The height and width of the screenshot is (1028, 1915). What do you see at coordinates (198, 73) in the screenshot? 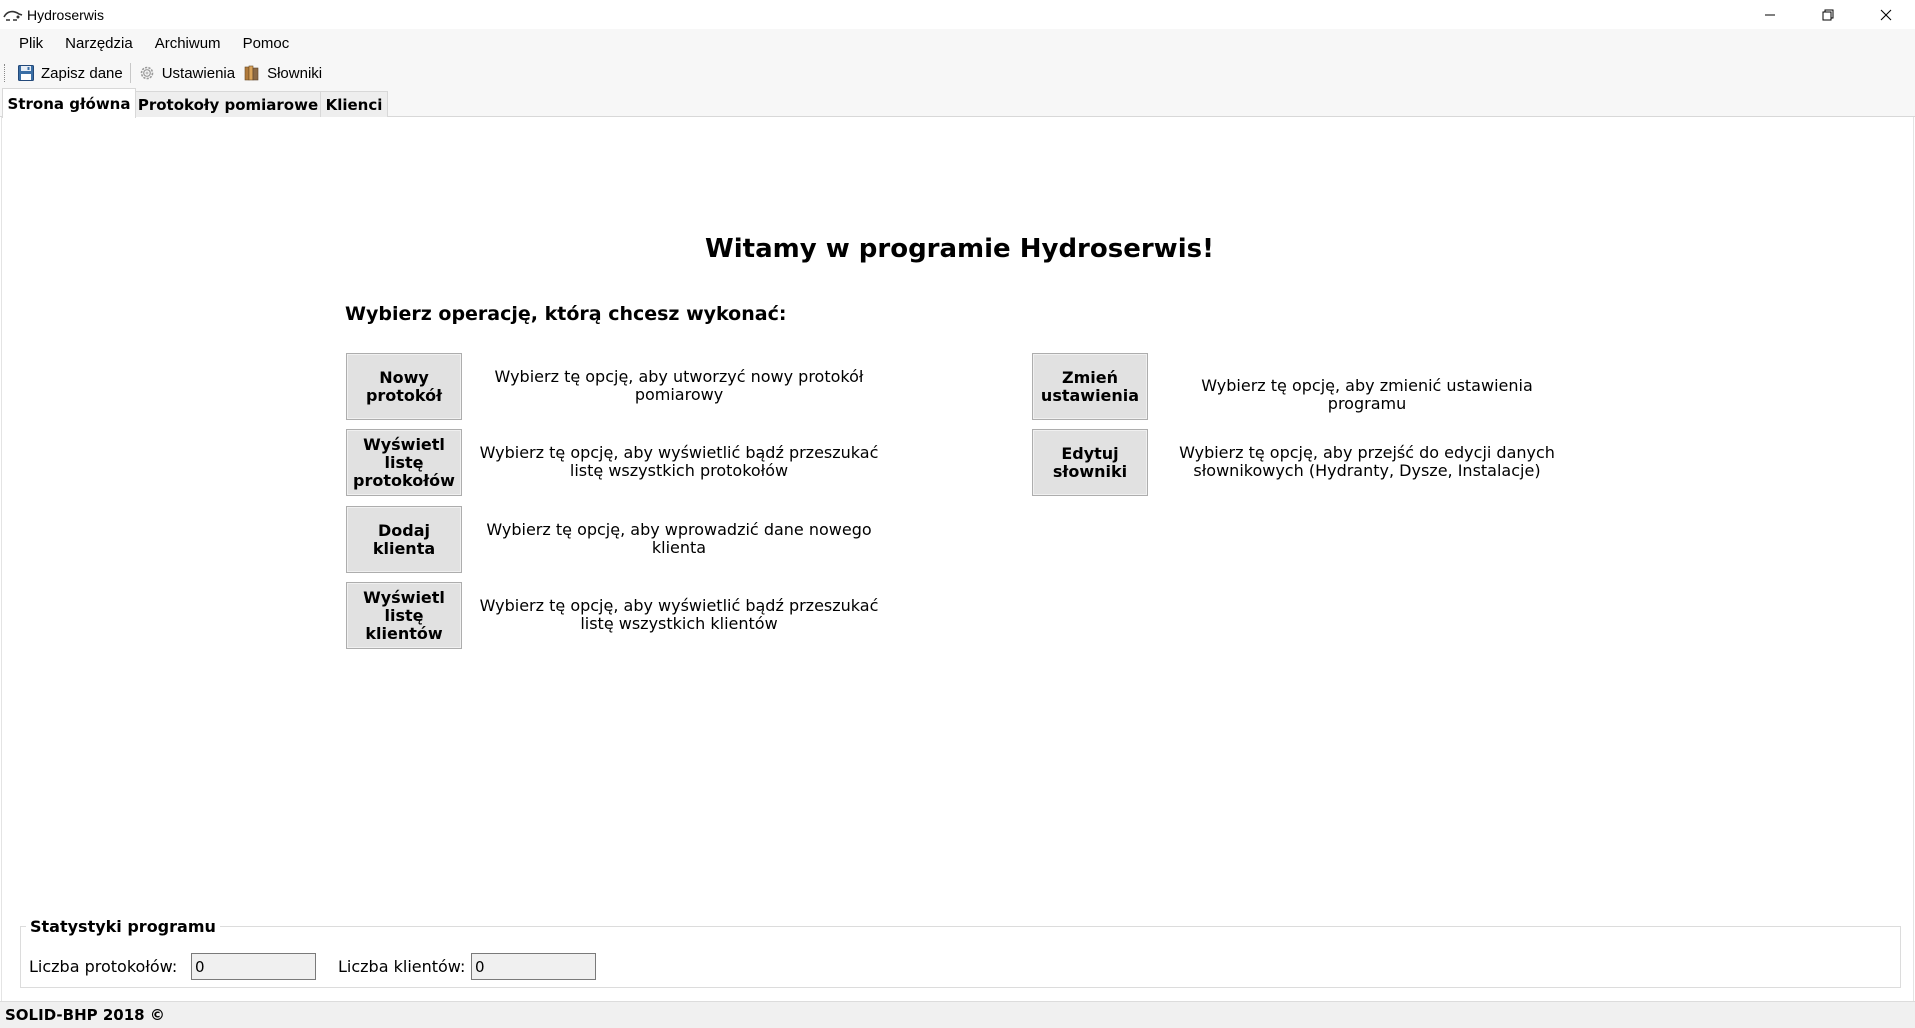
I see `settings-label: Ustawienia` at bounding box center [198, 73].